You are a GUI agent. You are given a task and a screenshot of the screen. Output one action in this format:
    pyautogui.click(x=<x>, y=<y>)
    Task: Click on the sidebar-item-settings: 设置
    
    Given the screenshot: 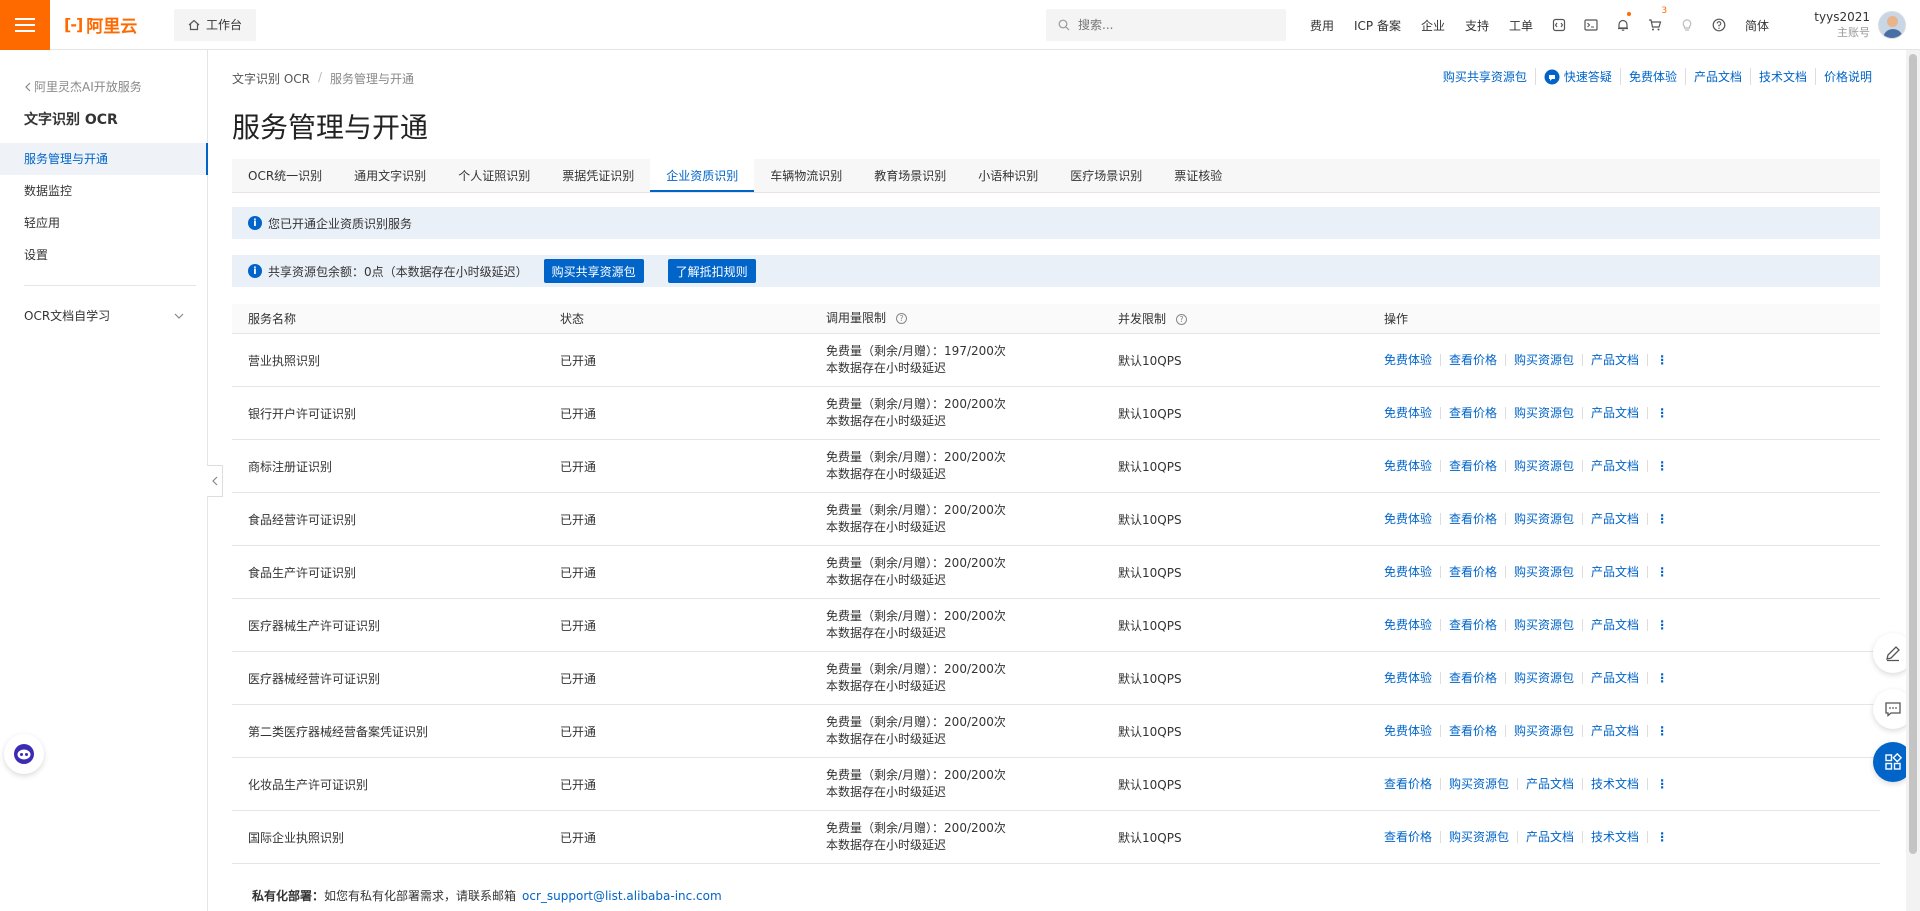 What is the action you would take?
    pyautogui.click(x=104, y=255)
    